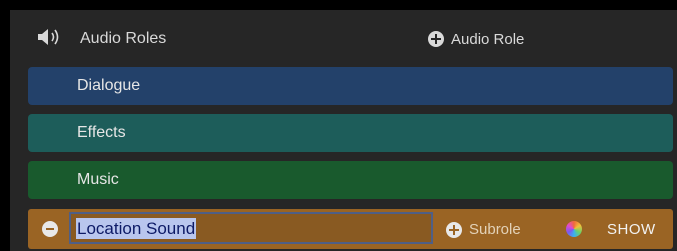 This screenshot has height=251, width=677. What do you see at coordinates (350, 180) in the screenshot?
I see `role-row-music: Music` at bounding box center [350, 180].